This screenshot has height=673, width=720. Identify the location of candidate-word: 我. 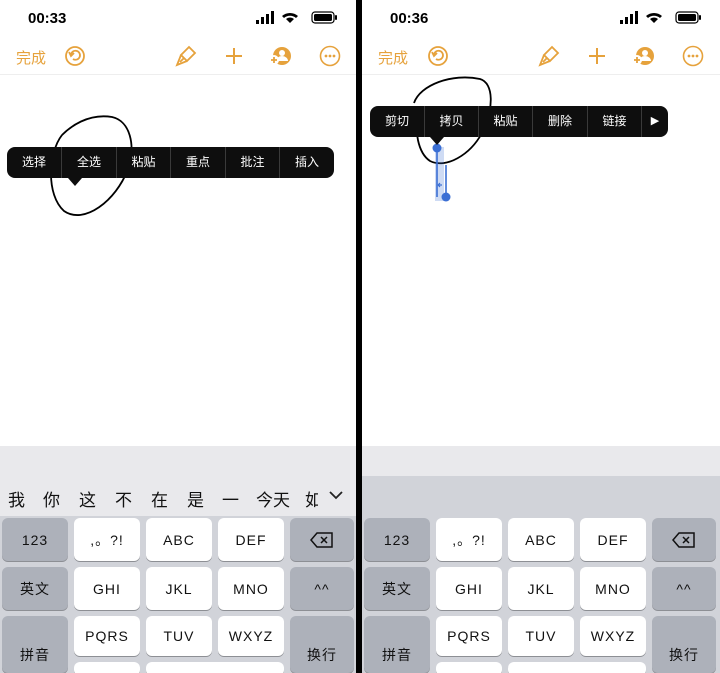
(16, 498).